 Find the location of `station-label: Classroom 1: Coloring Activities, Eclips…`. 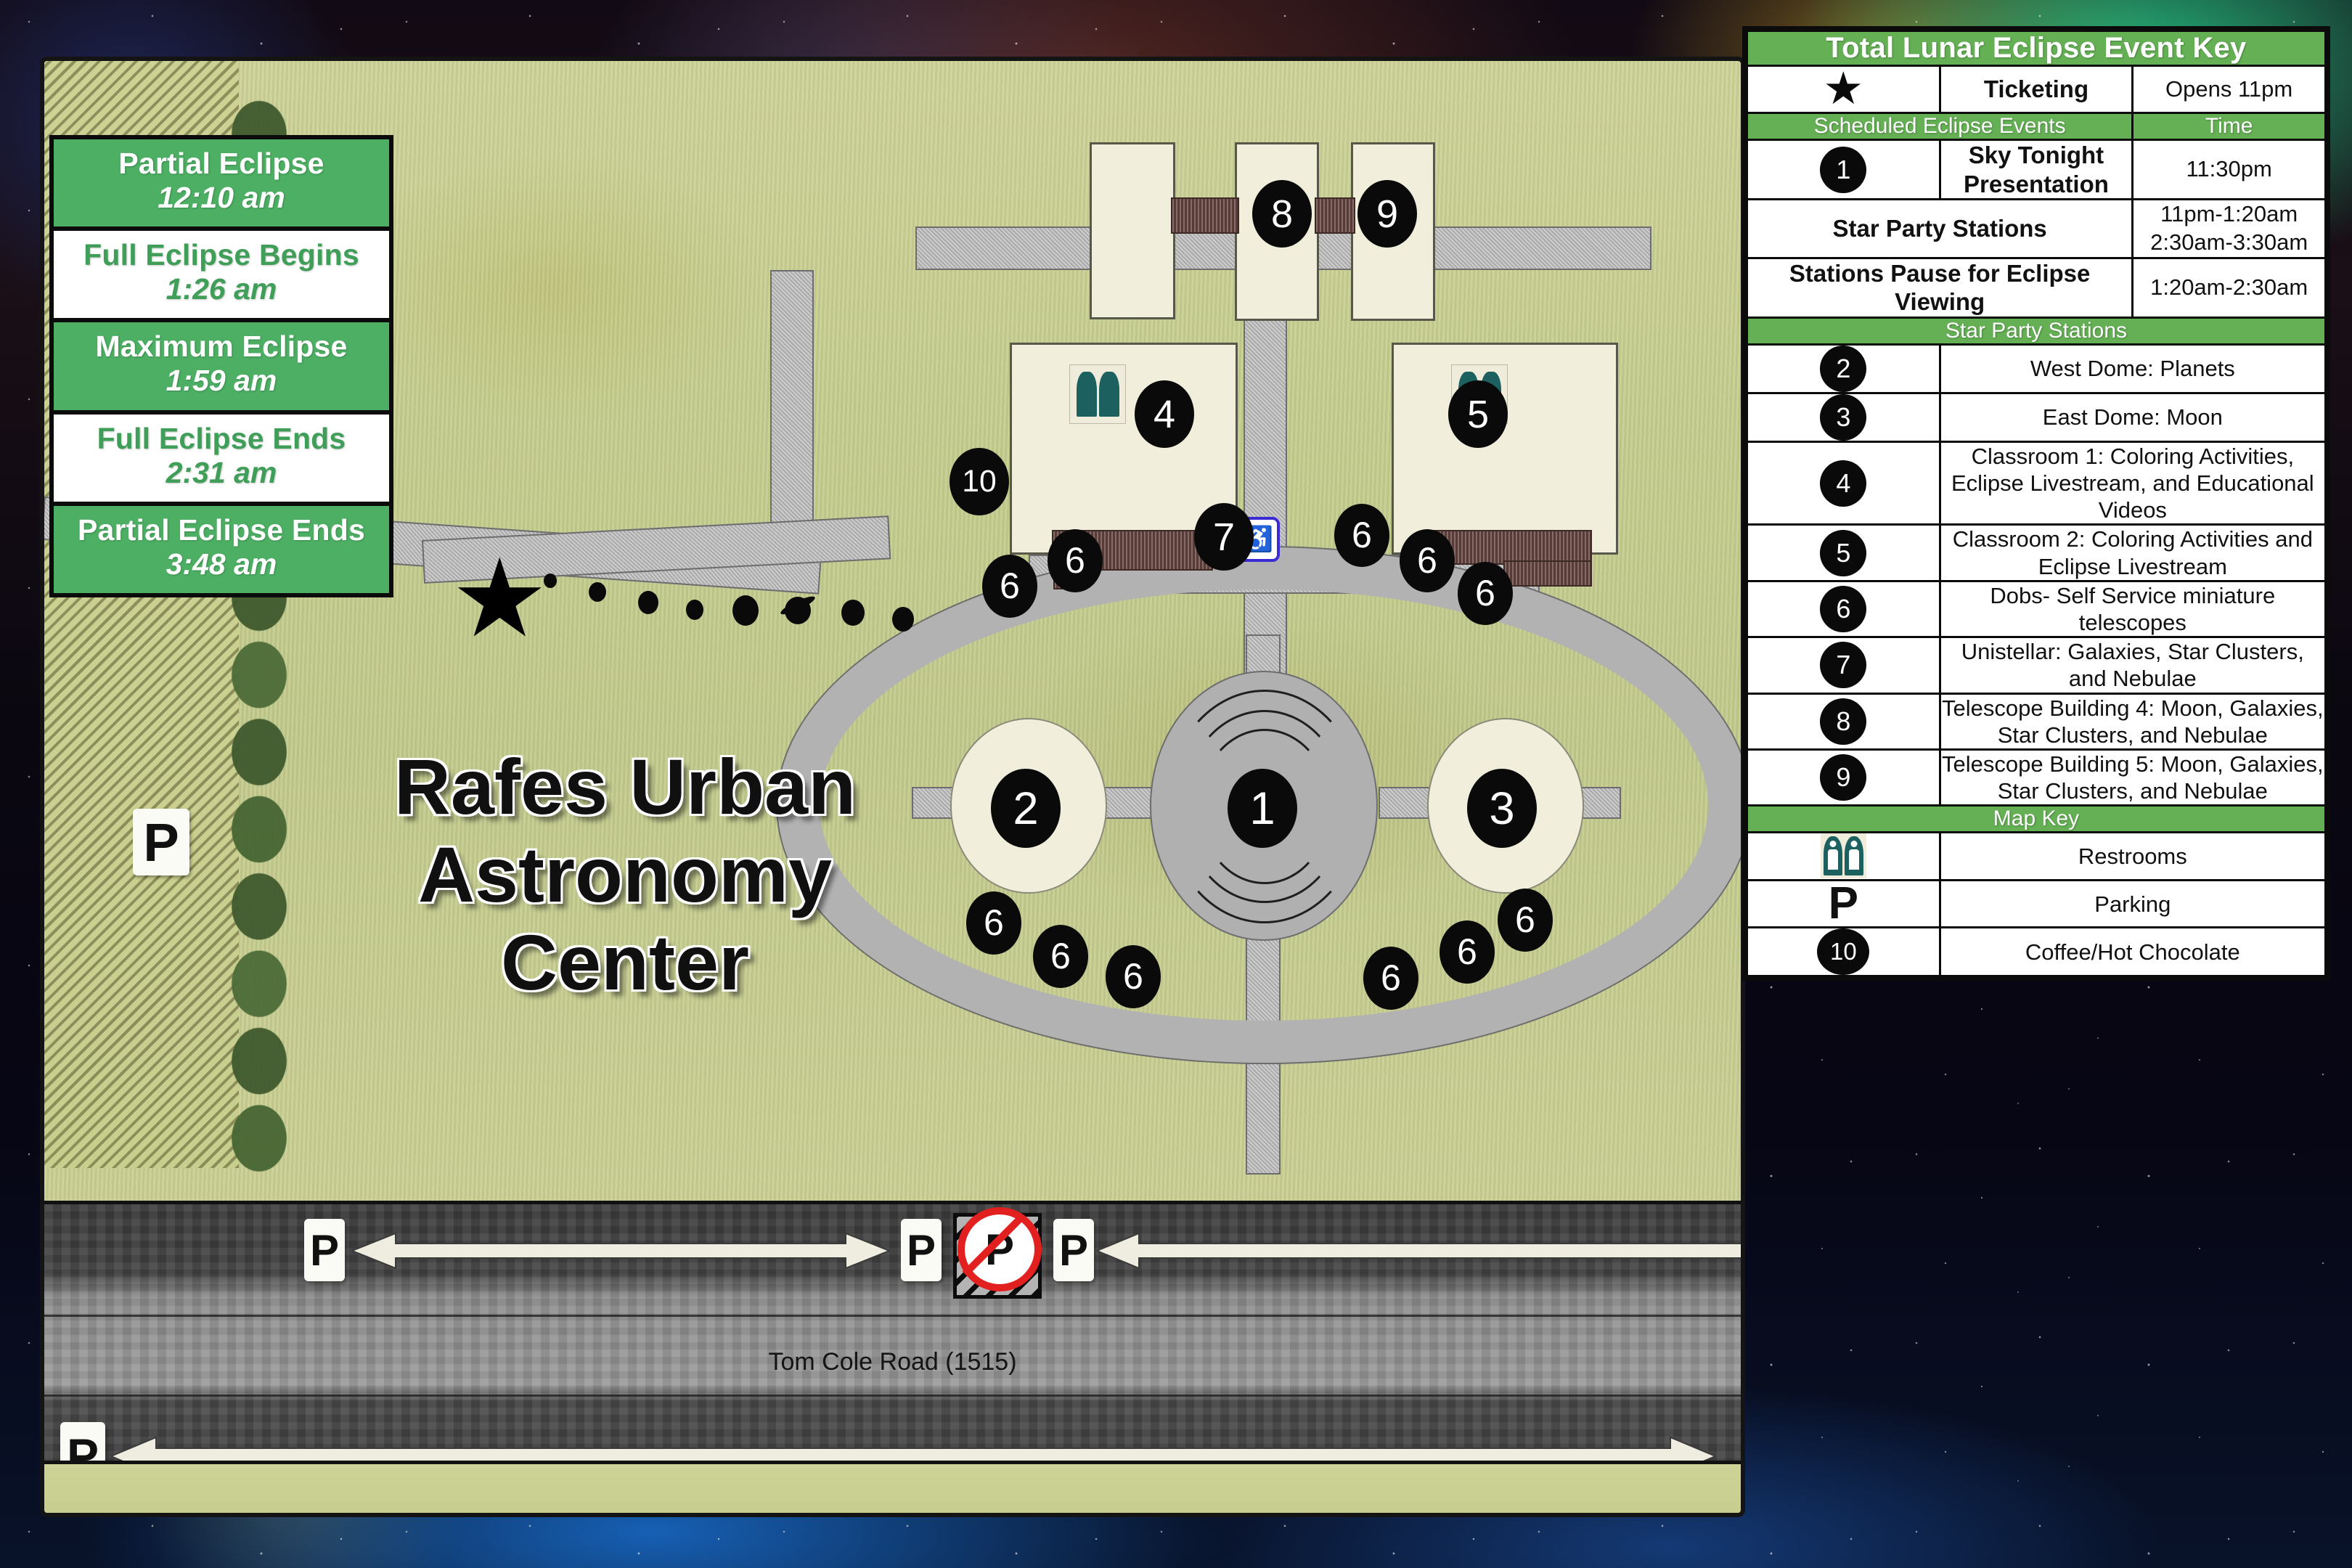

station-label: Classroom 1: Coloring Activities, Eclips… is located at coordinates (2132, 483).